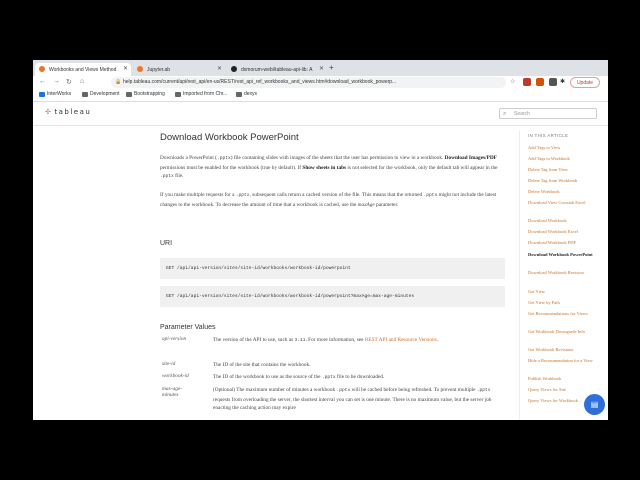 The image size is (640, 480). What do you see at coordinates (564, 379) in the screenshot?
I see `sidebar-item: Publish Workbook` at bounding box center [564, 379].